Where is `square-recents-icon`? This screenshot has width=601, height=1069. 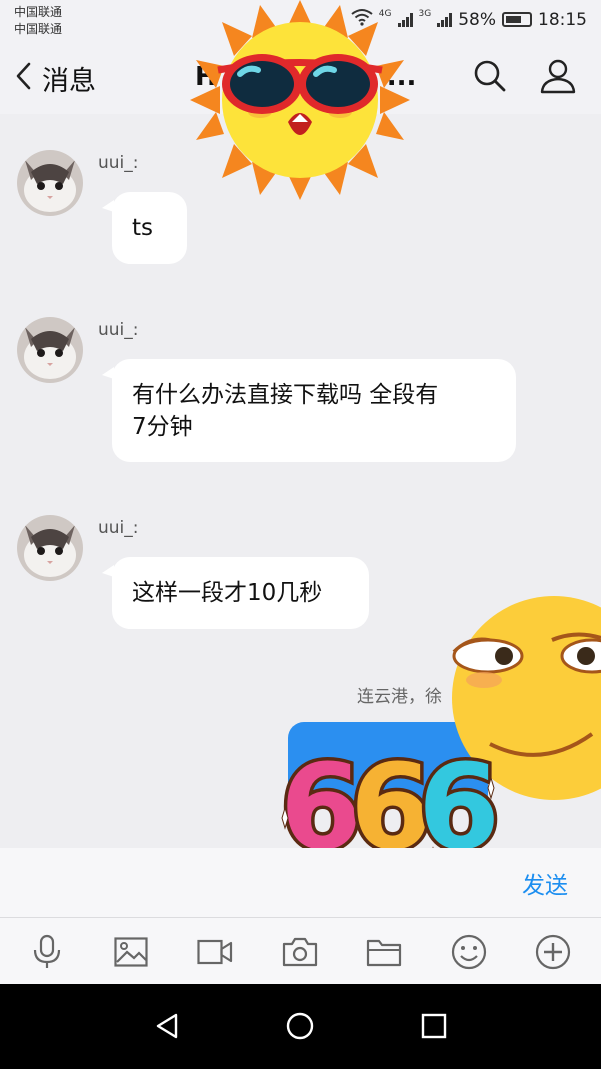 square-recents-icon is located at coordinates (434, 1028).